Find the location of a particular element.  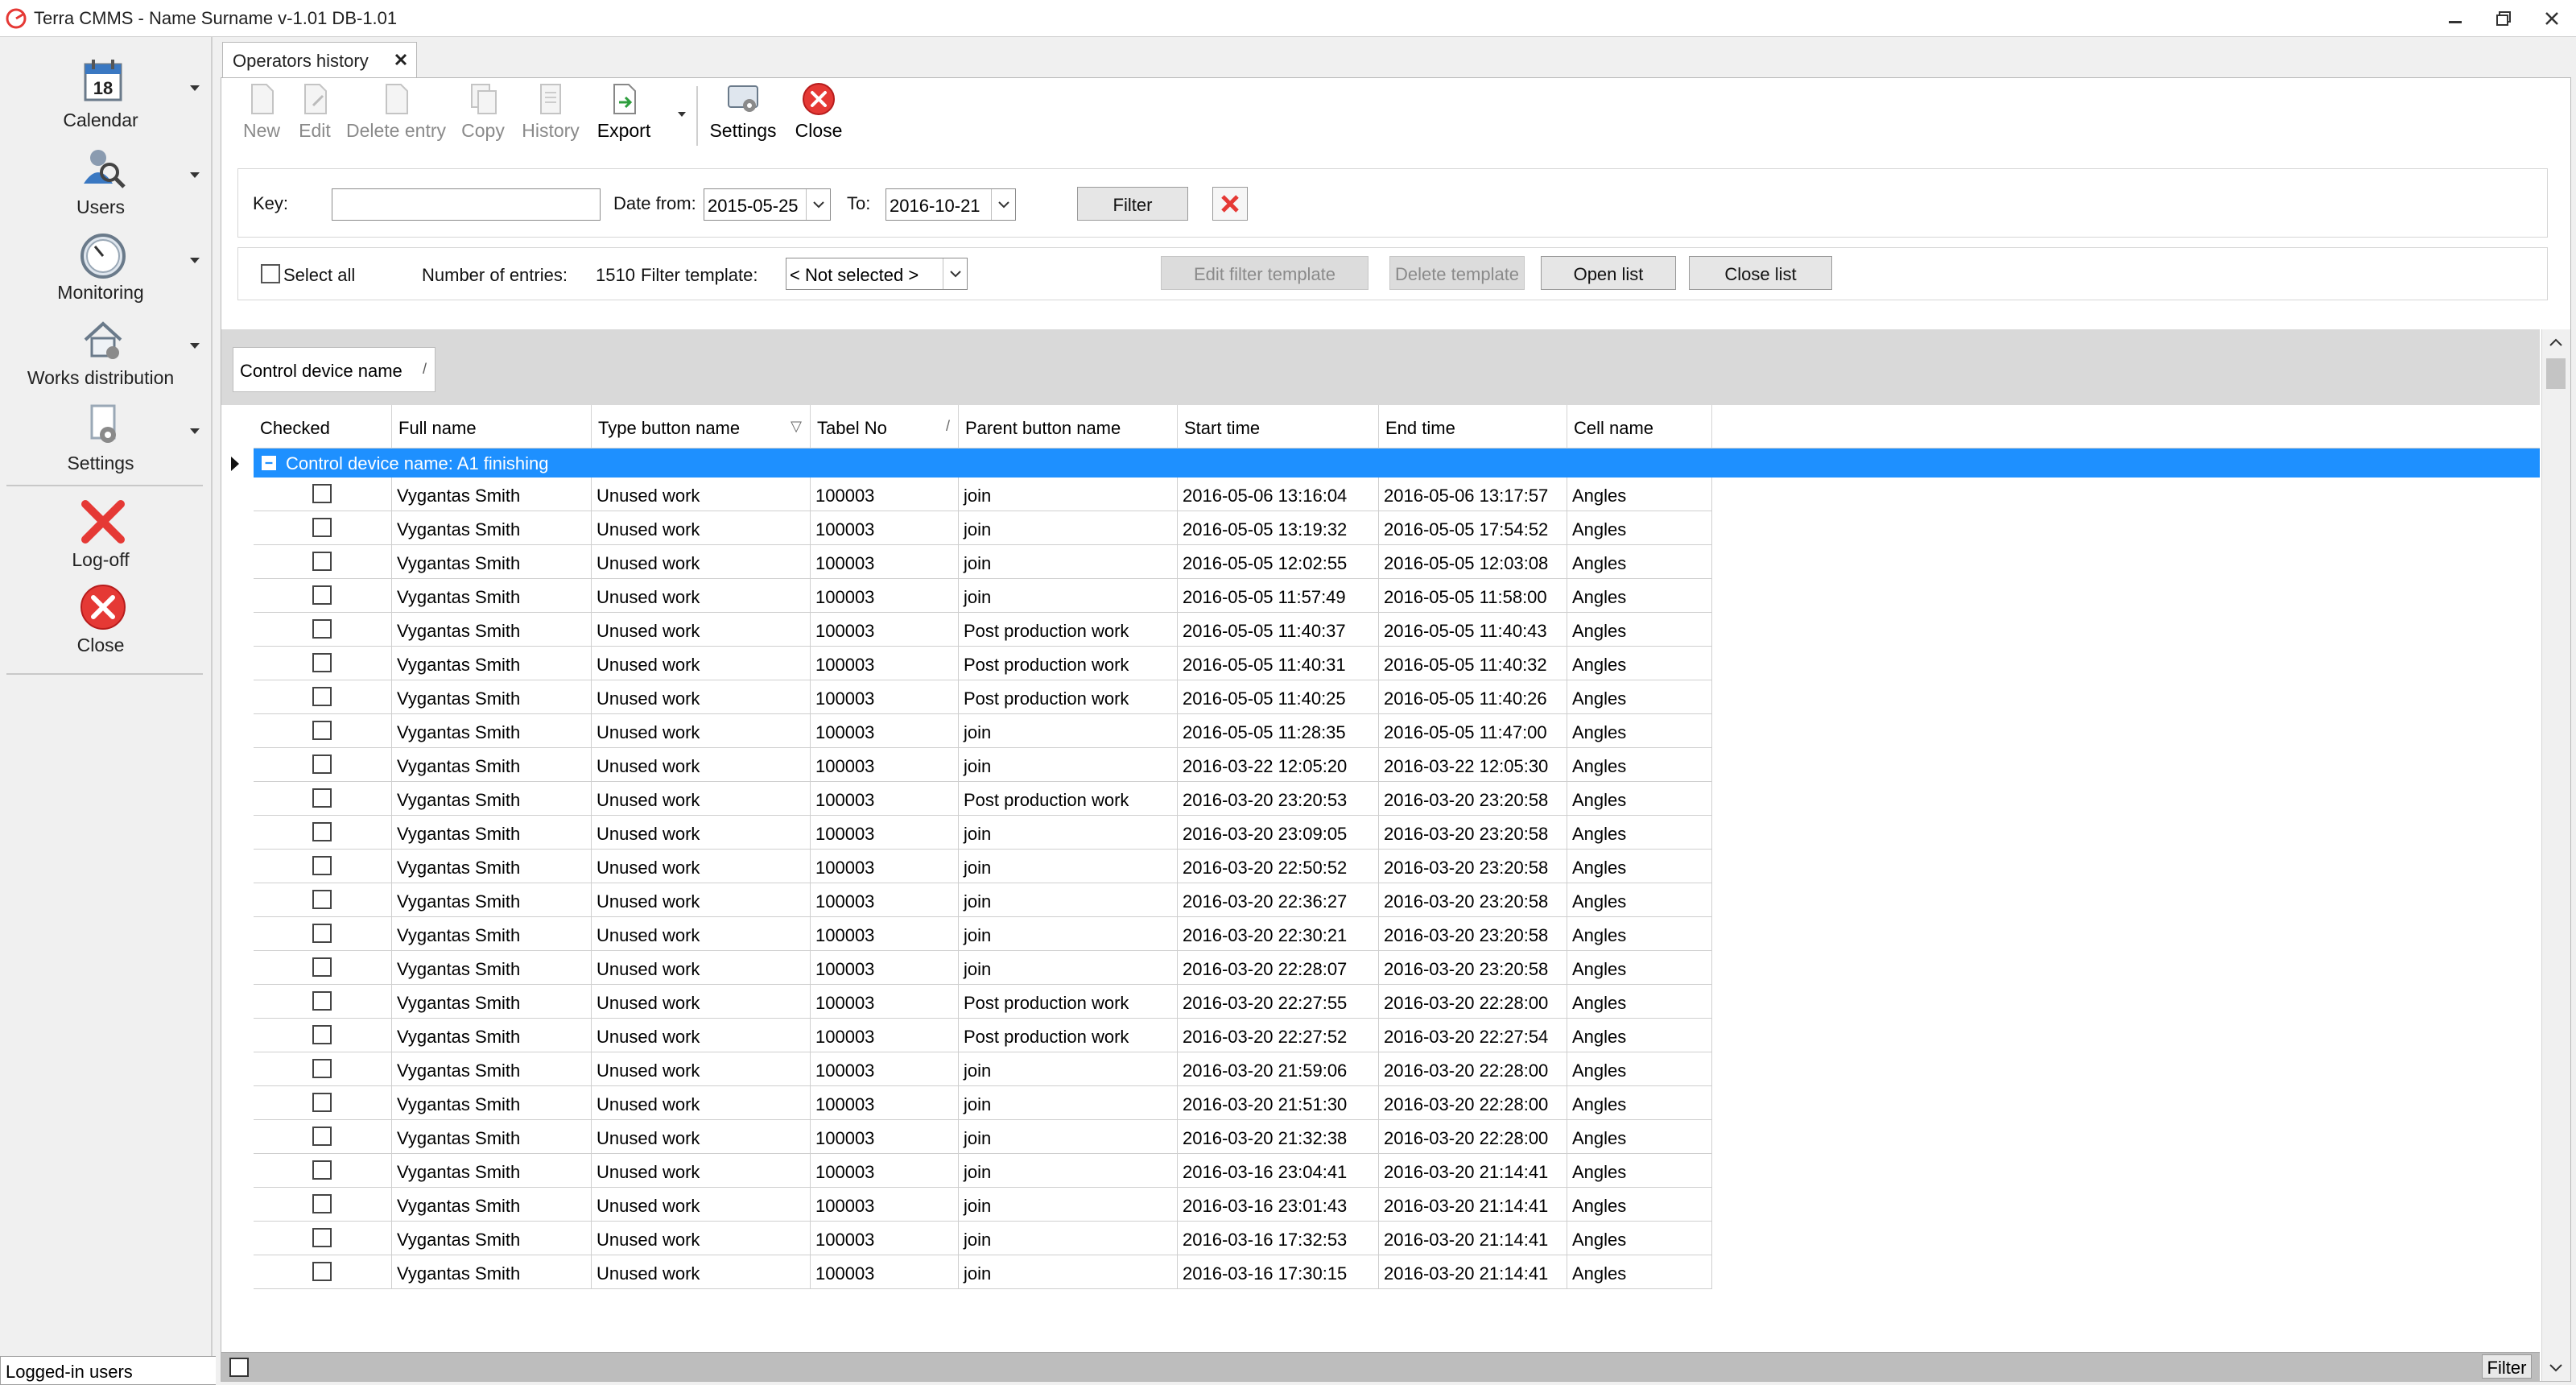

close-button: Close is located at coordinates (818, 116).